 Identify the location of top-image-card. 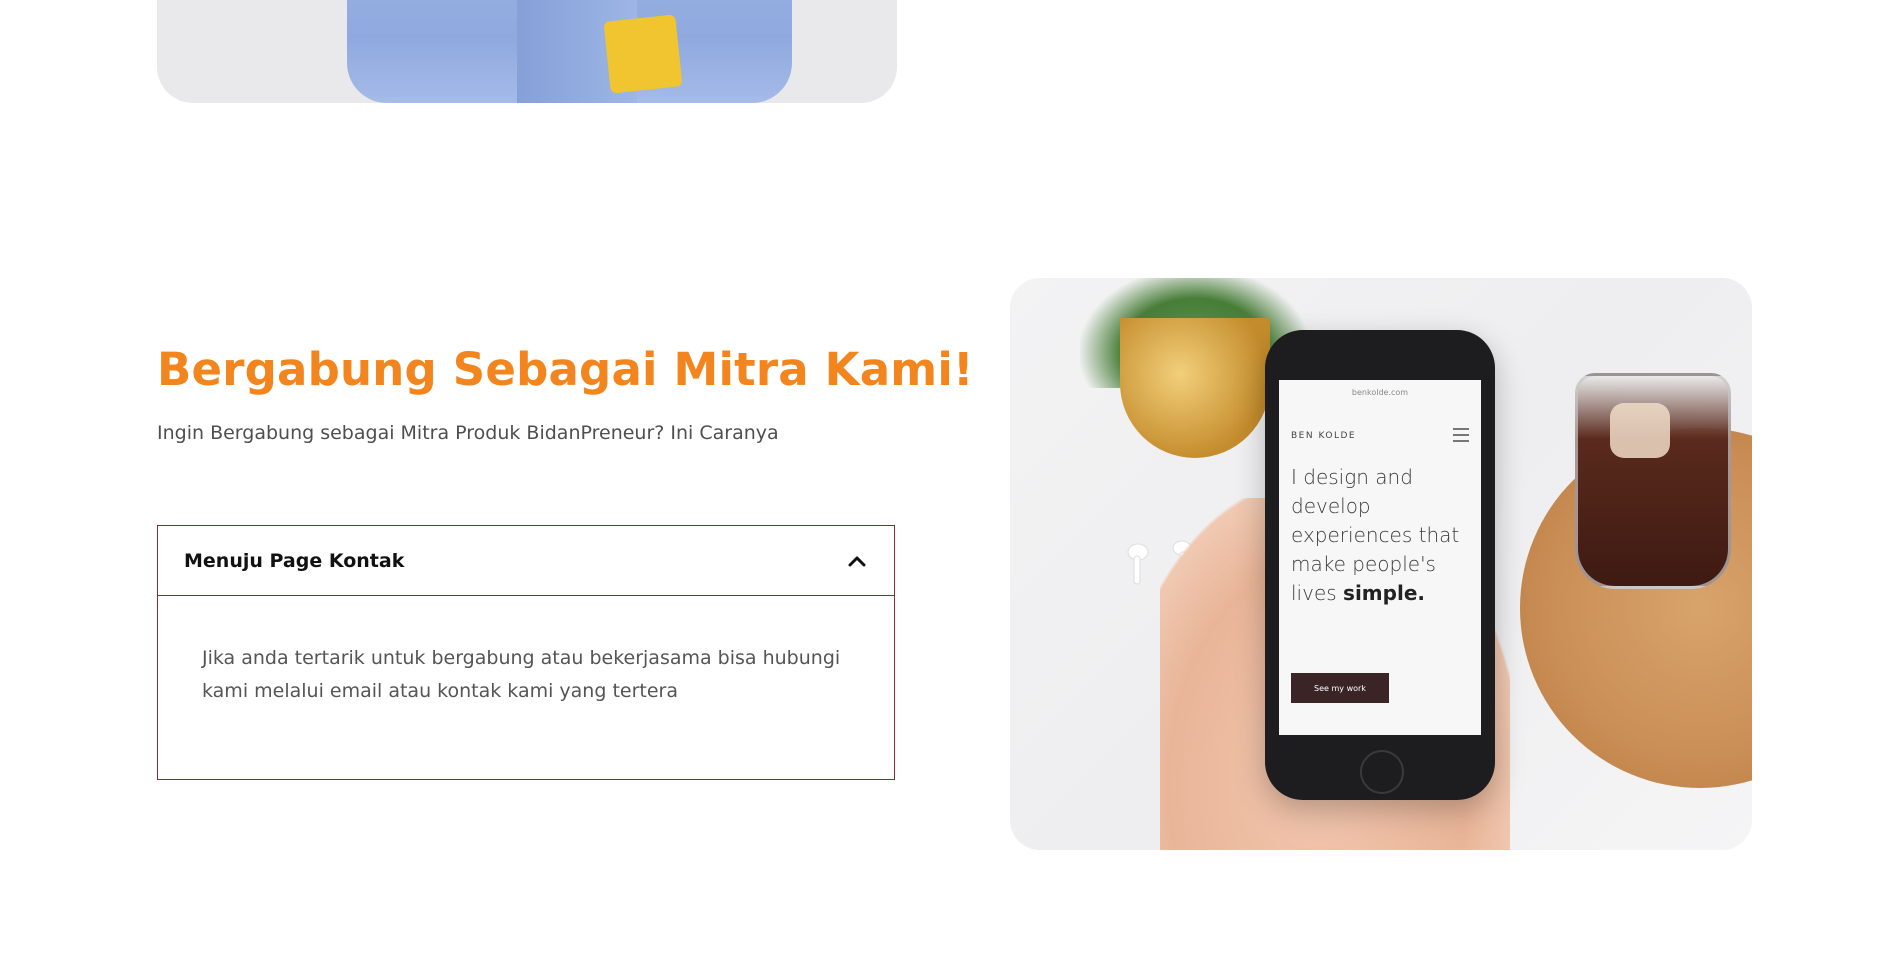
(527, 51).